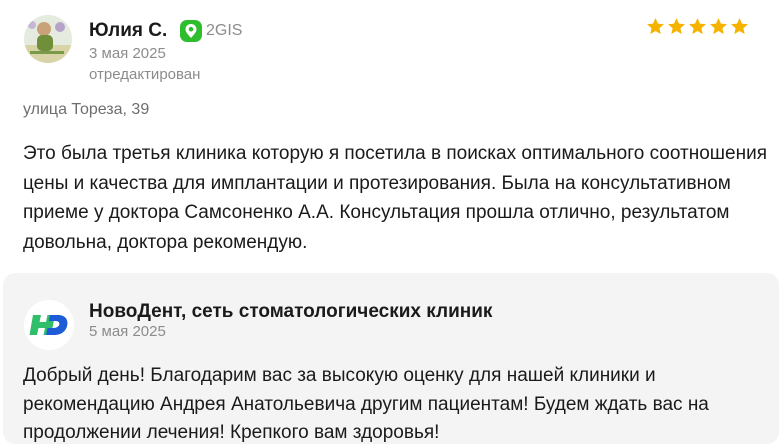 This screenshot has height=444, width=783. I want to click on edited-label: отредактирован, so click(145, 74).